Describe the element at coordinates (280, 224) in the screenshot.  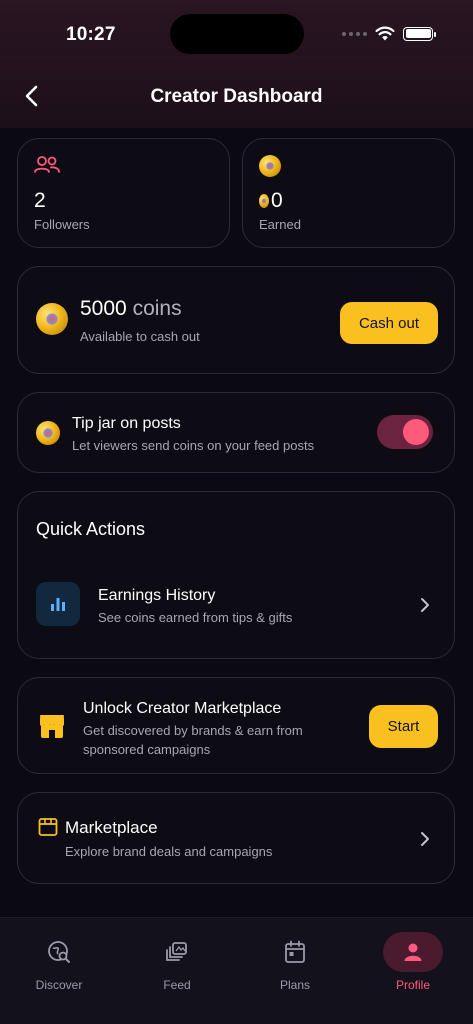
I see `earned-label: Earned` at that location.